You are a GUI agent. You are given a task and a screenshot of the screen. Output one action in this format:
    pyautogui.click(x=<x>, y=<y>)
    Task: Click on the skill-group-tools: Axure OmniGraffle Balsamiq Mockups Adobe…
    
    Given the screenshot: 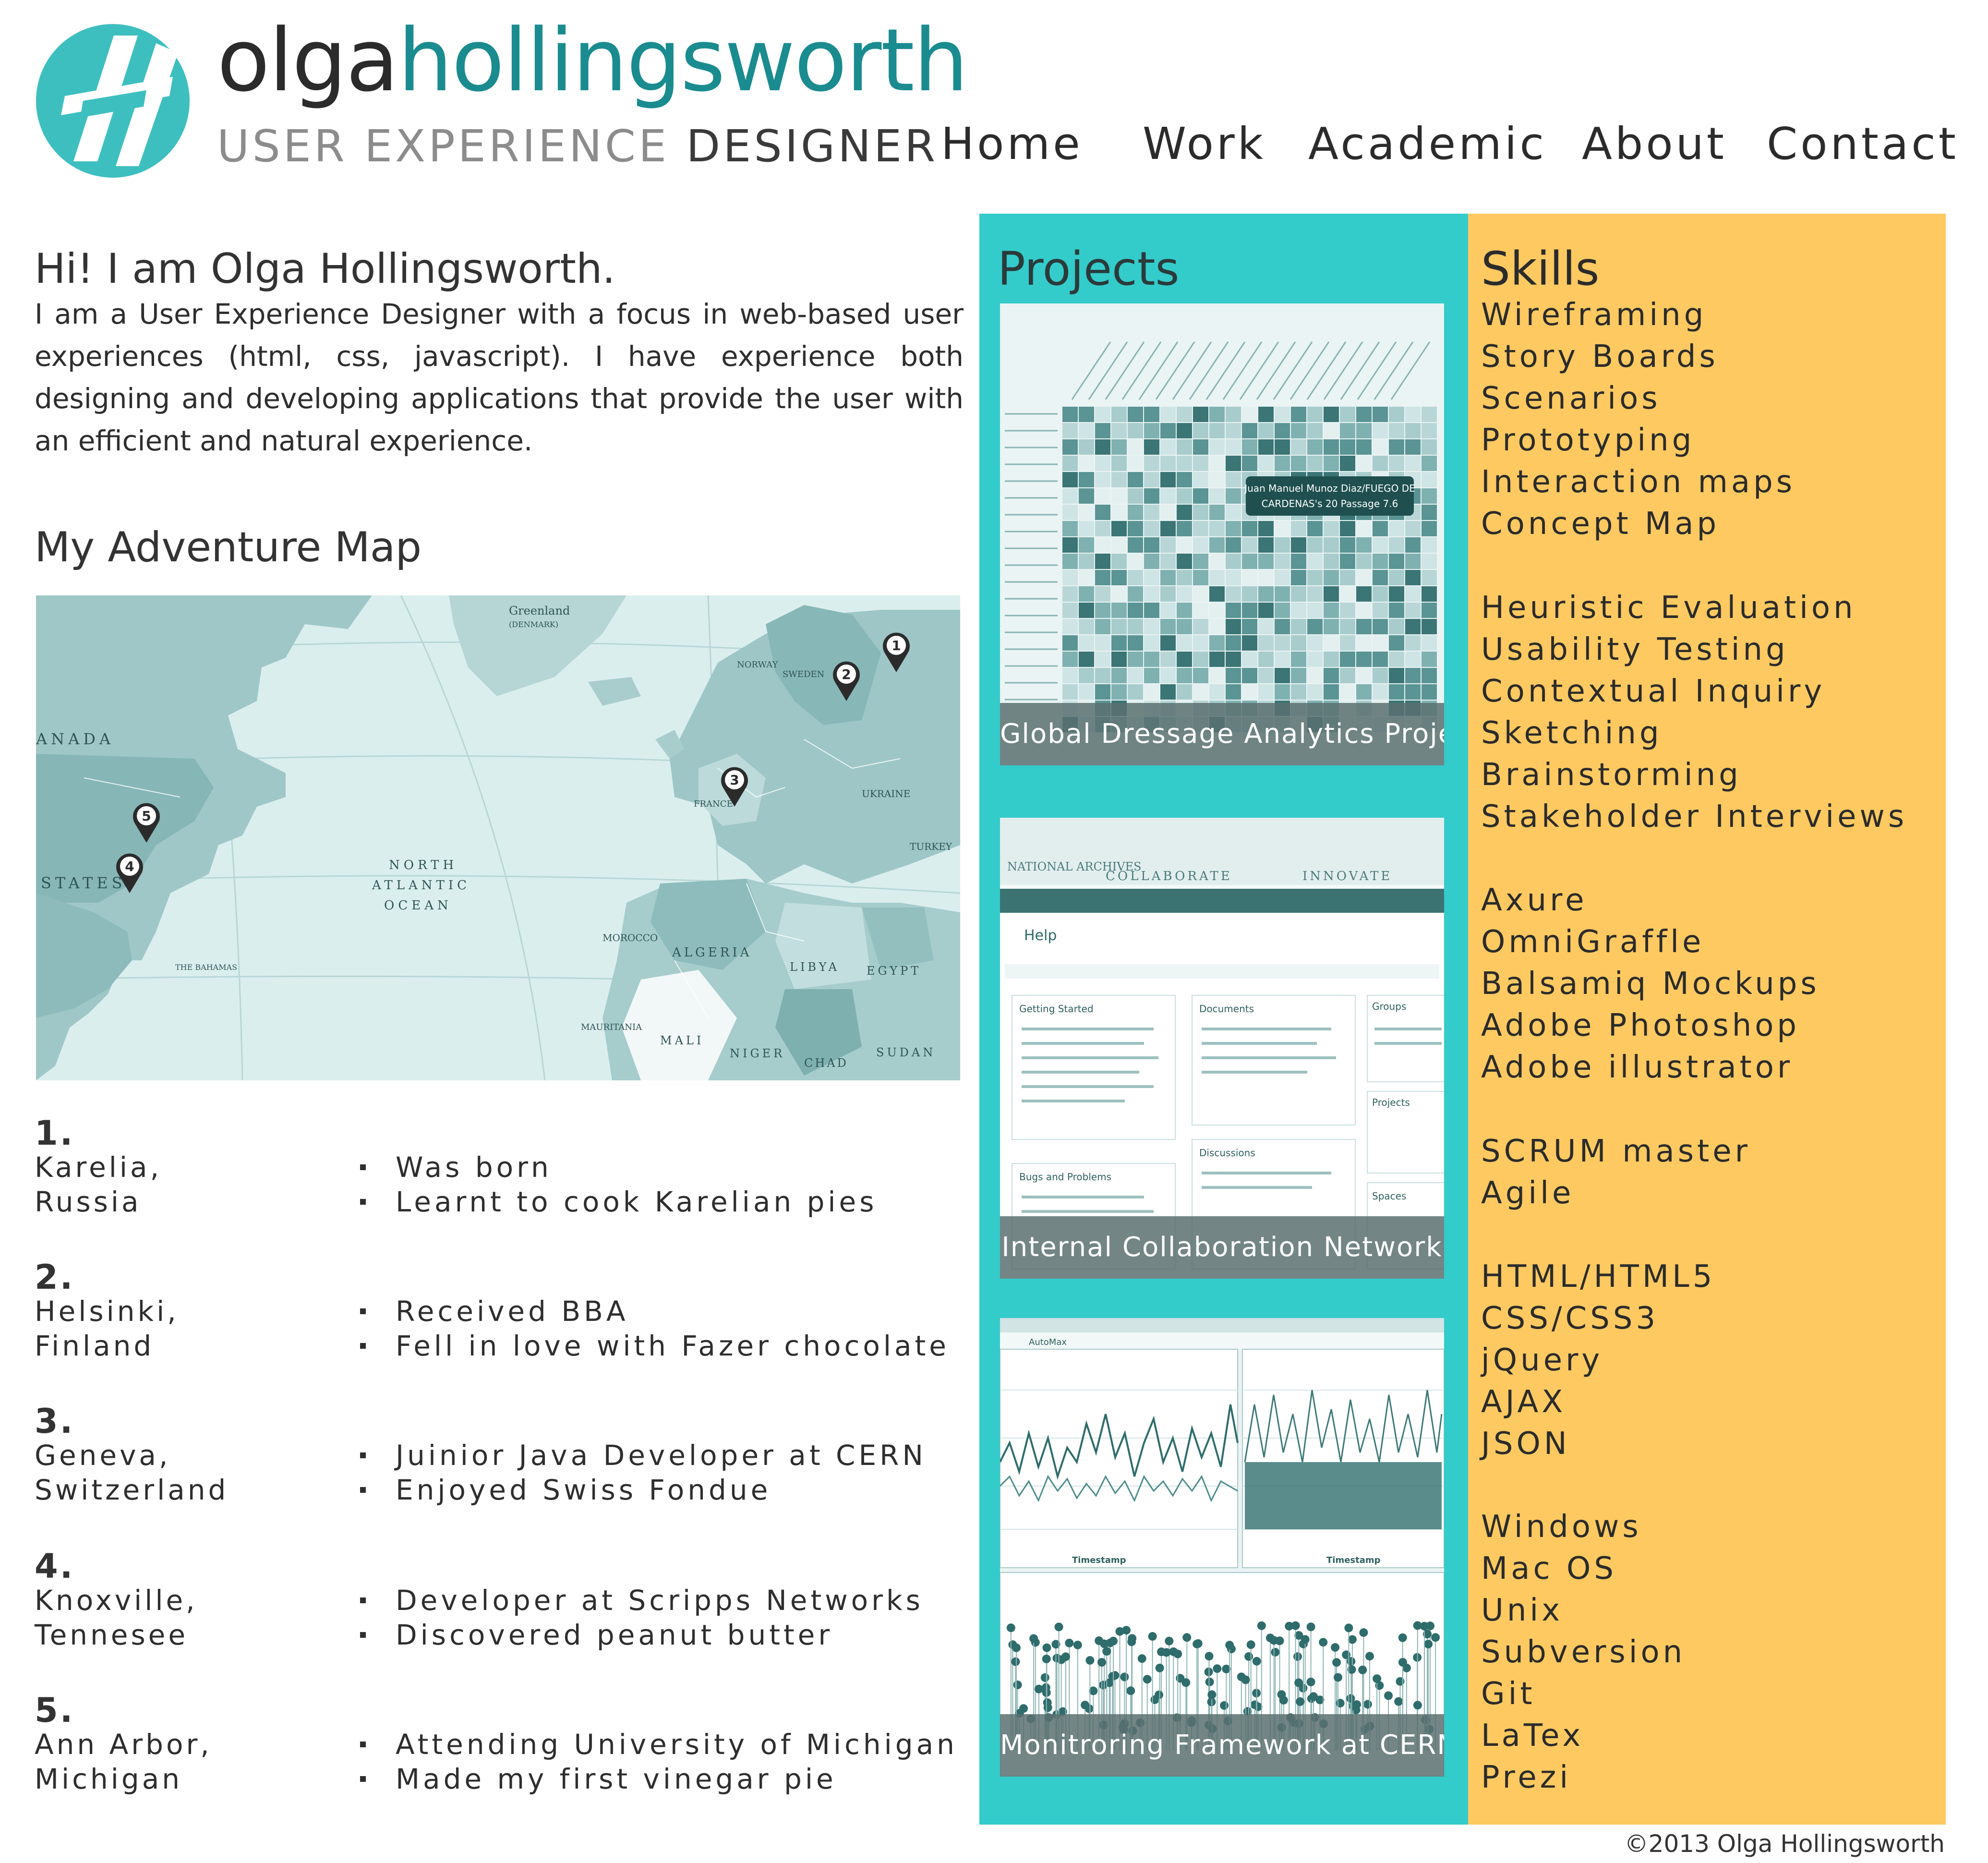 What is the action you would take?
    pyautogui.click(x=1650, y=984)
    